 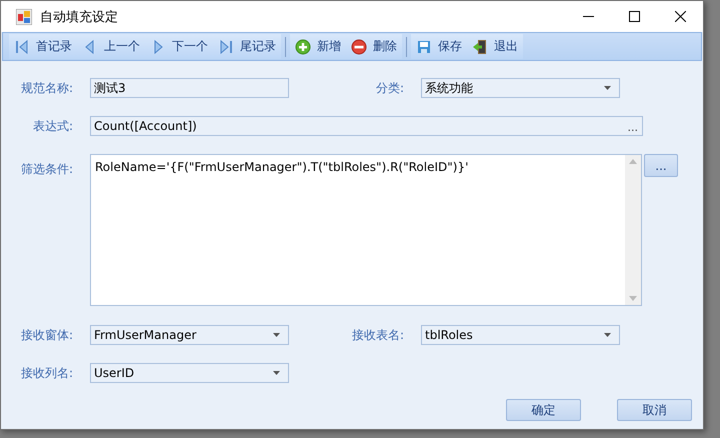 I want to click on field-label: 表达式:, so click(x=53, y=126).